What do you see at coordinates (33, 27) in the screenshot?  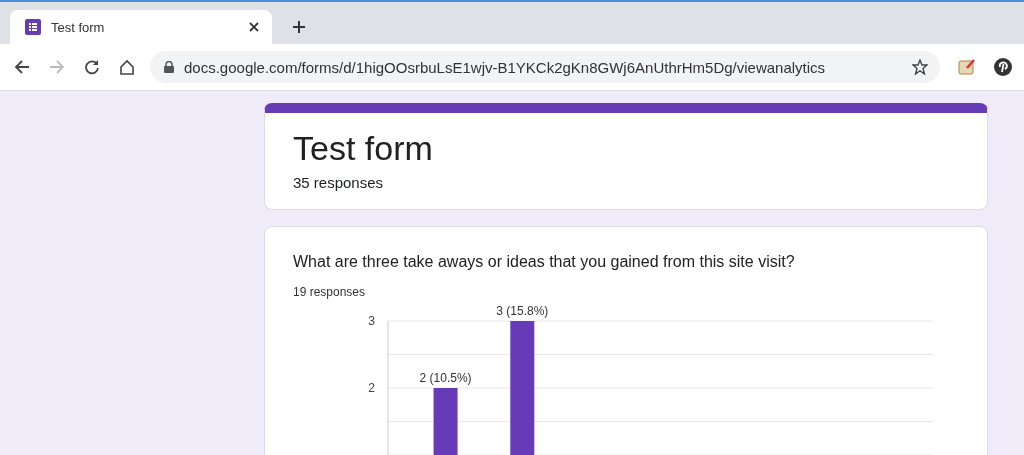 I see `forms-icon` at bounding box center [33, 27].